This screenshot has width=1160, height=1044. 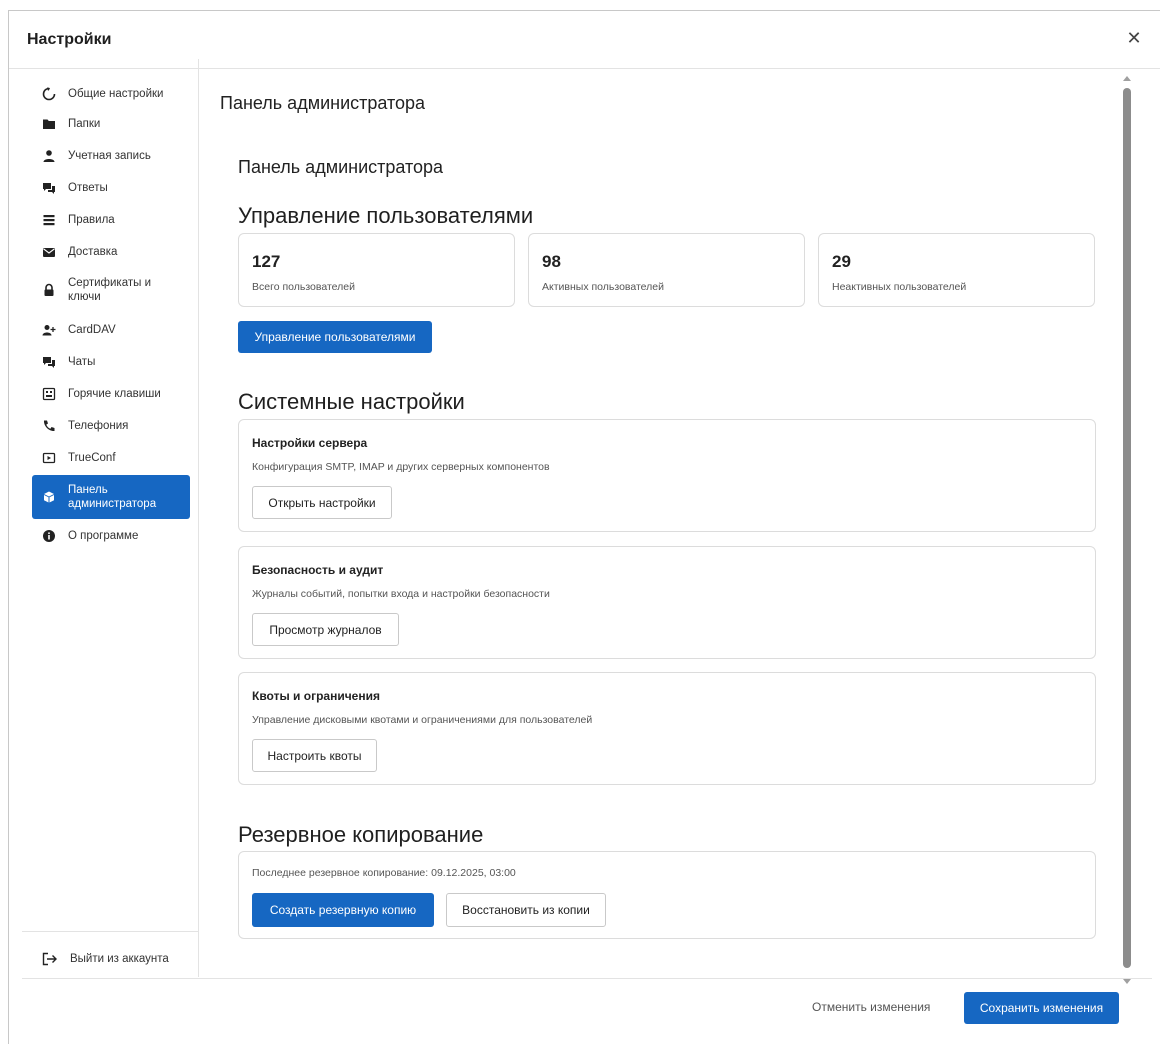 I want to click on logout-icon, so click(x=50, y=959).